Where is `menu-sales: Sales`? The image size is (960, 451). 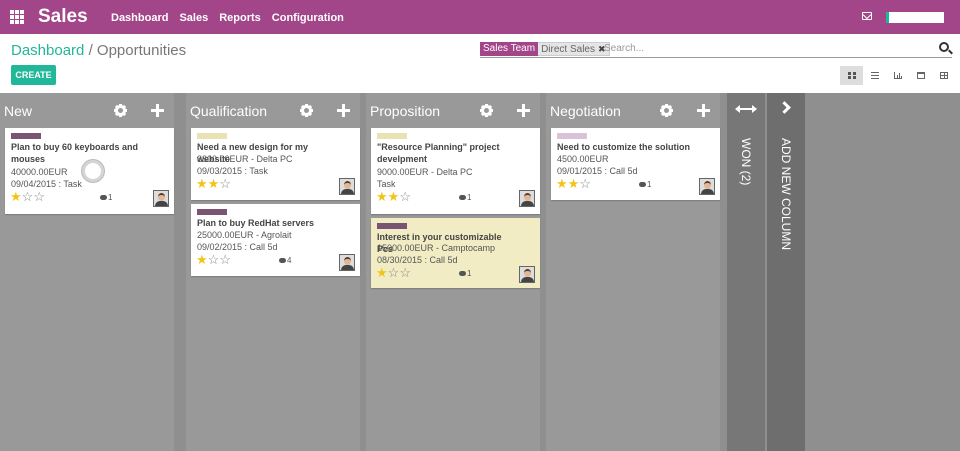 menu-sales: Sales is located at coordinates (193, 18).